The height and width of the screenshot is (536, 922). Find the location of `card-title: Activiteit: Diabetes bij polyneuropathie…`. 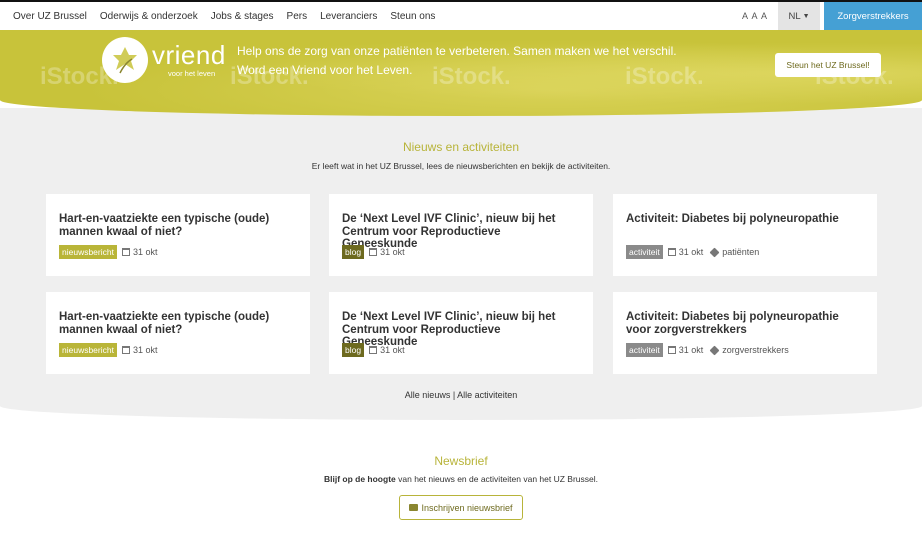

card-title: Activiteit: Diabetes bij polyneuropathie… is located at coordinates (744, 323).